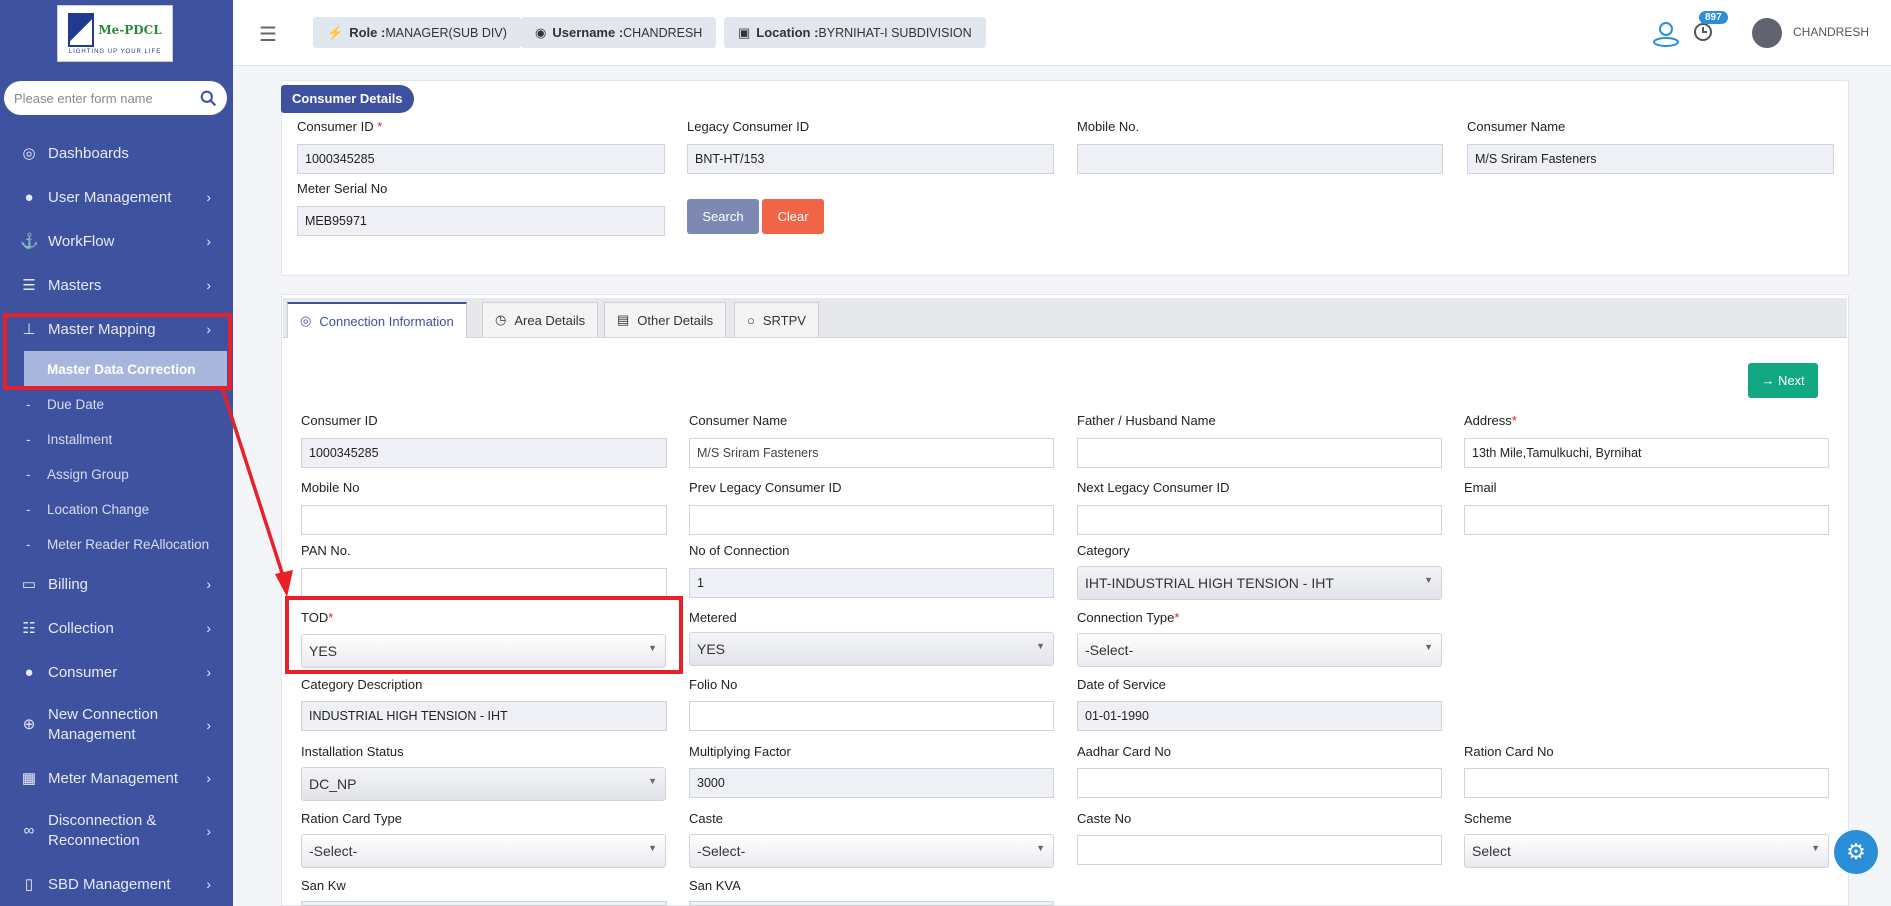 This screenshot has width=1891, height=906. Describe the element at coordinates (619, 32) in the screenshot. I see `username-pill: ◉ Username : CHANDRESH` at that location.